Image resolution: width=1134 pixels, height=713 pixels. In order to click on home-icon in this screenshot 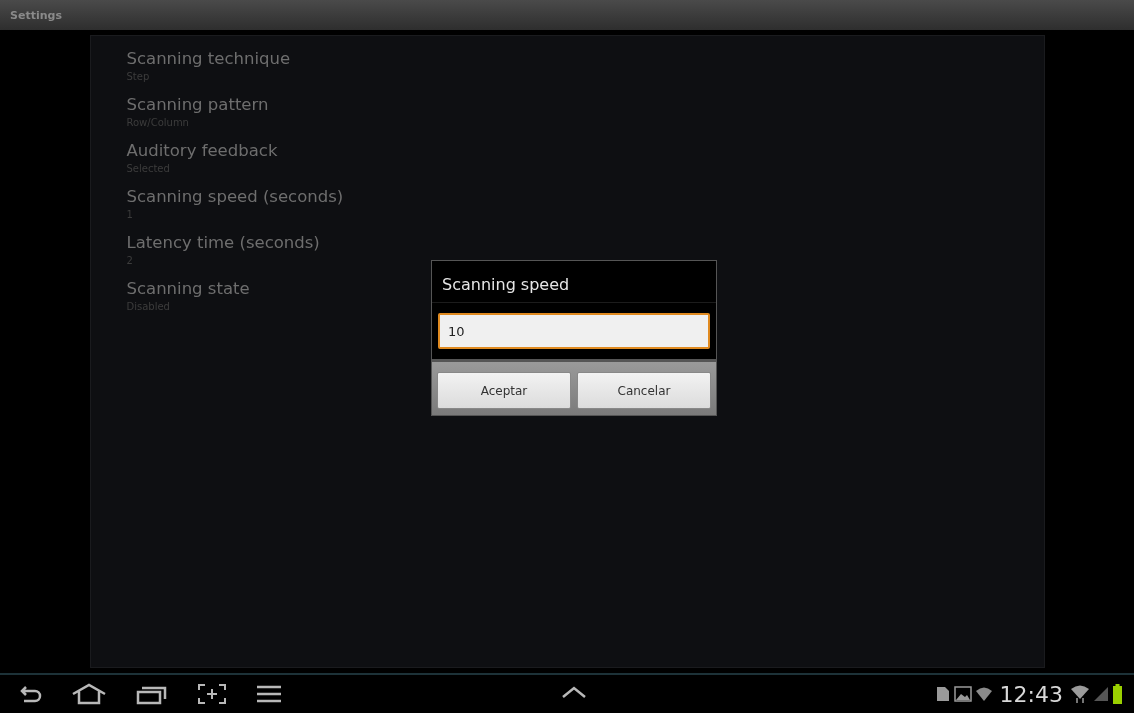, I will do `click(89, 694)`.